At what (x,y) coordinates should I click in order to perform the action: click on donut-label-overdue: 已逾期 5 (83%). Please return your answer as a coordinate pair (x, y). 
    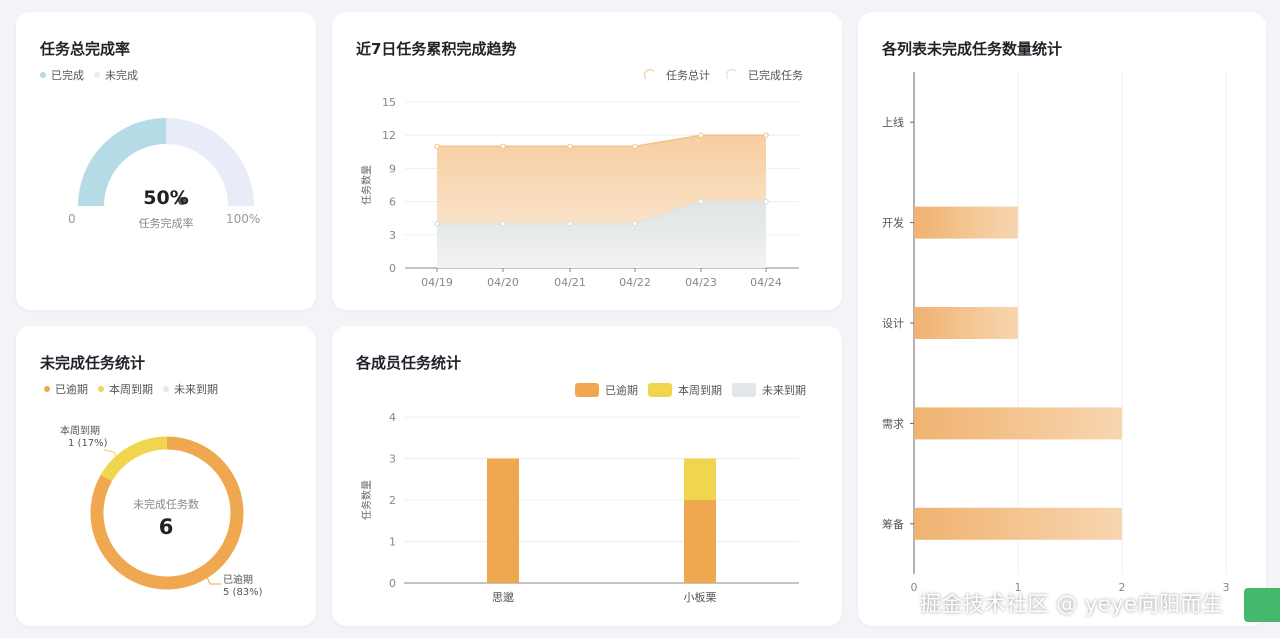
    Looking at the image, I should click on (243, 587).